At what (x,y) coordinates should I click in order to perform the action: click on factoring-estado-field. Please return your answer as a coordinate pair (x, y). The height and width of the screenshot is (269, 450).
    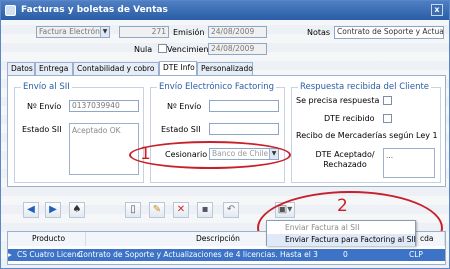
    Looking at the image, I should click on (244, 129).